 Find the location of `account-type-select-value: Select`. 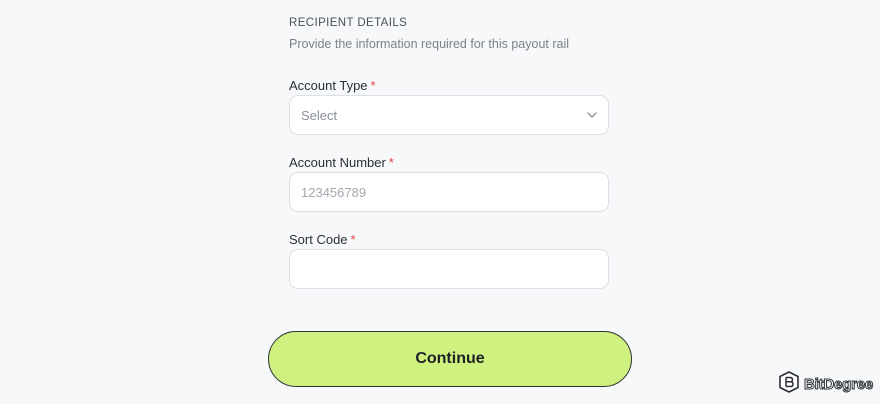

account-type-select-value: Select is located at coordinates (319, 115).